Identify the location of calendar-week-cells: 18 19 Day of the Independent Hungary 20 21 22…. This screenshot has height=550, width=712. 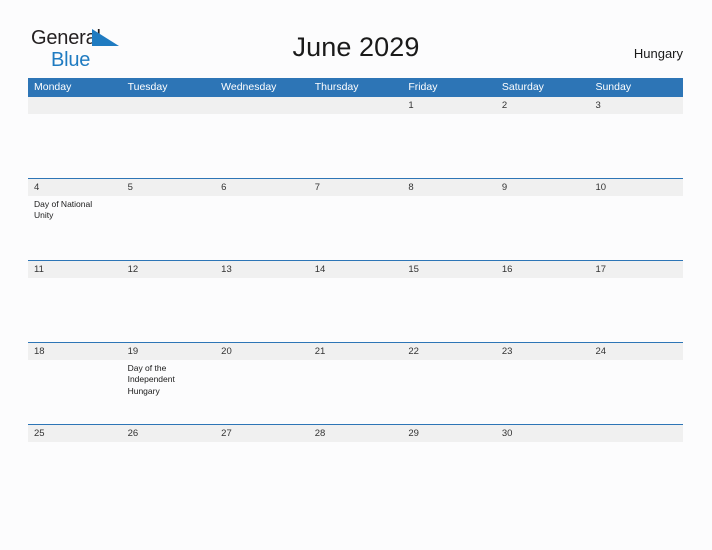
(356, 383).